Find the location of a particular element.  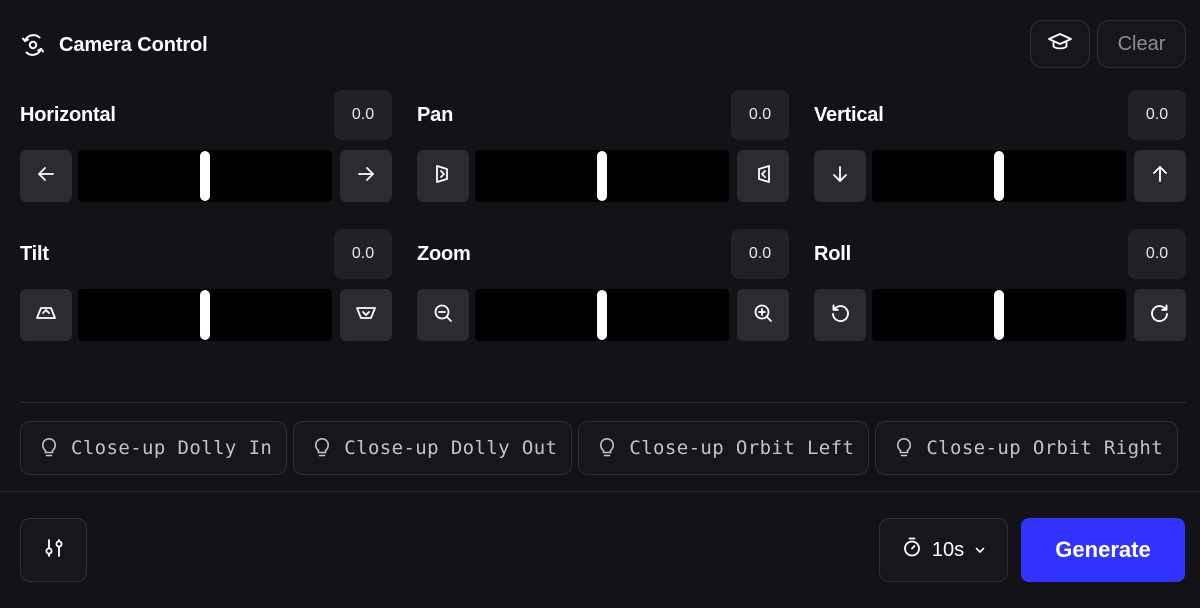

settings-button is located at coordinates (53, 550).